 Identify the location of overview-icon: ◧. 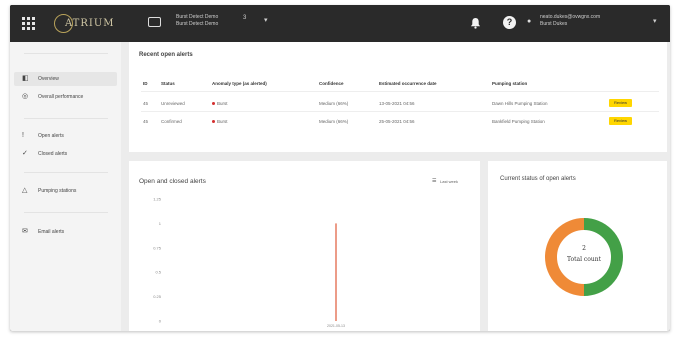
(25, 78).